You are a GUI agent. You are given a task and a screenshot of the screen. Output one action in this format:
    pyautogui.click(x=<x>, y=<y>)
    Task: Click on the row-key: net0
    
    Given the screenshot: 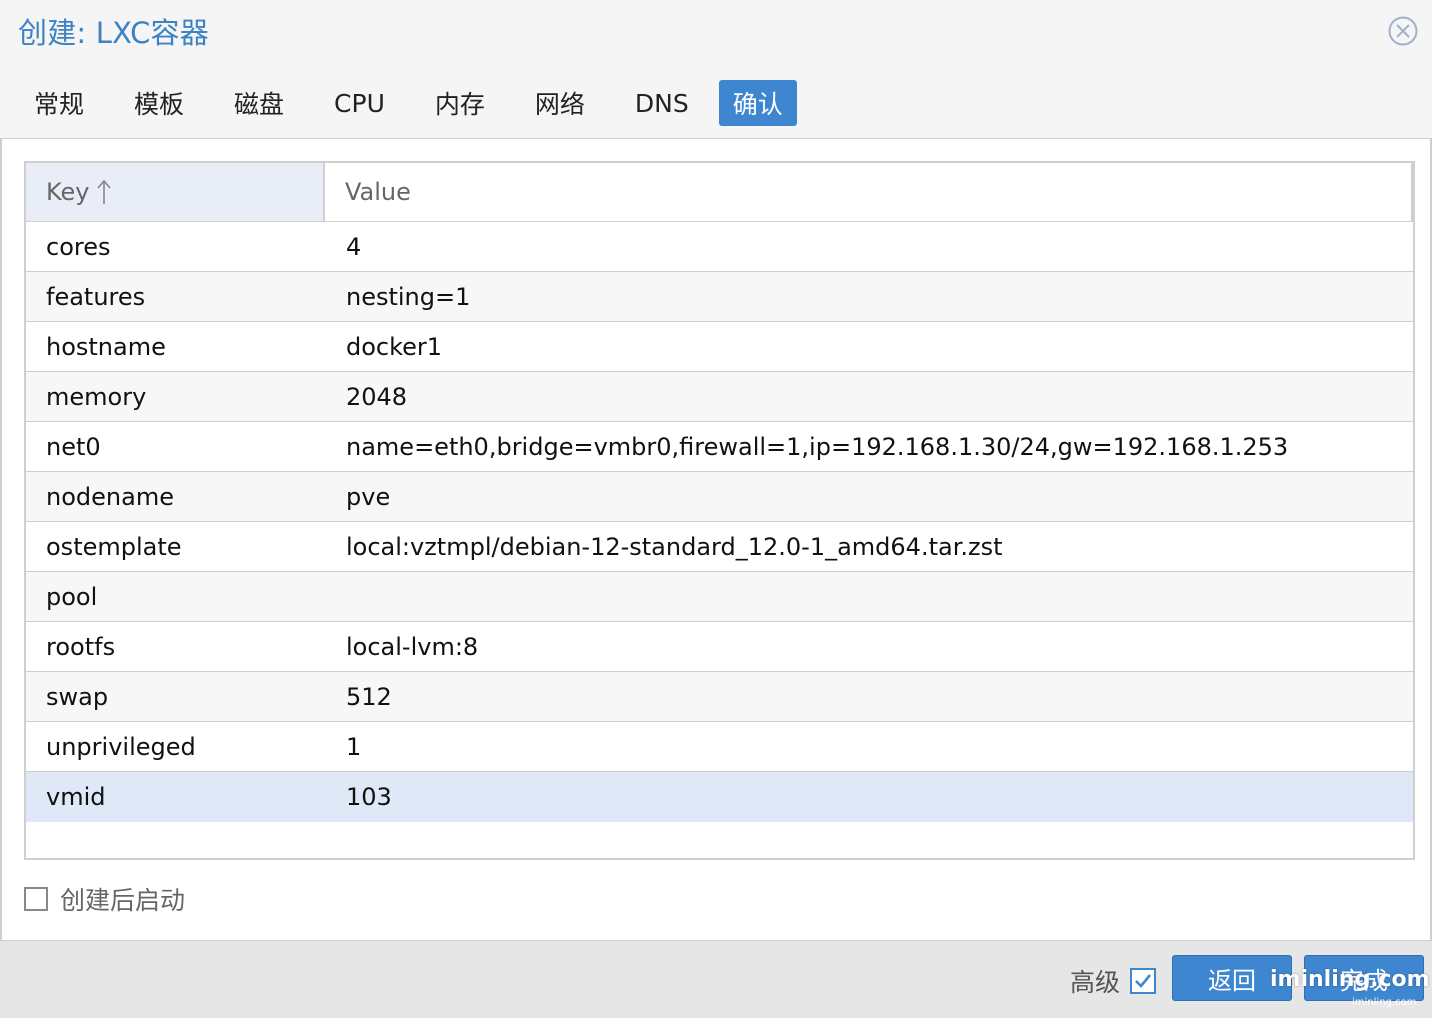 What is the action you would take?
    pyautogui.click(x=73, y=446)
    